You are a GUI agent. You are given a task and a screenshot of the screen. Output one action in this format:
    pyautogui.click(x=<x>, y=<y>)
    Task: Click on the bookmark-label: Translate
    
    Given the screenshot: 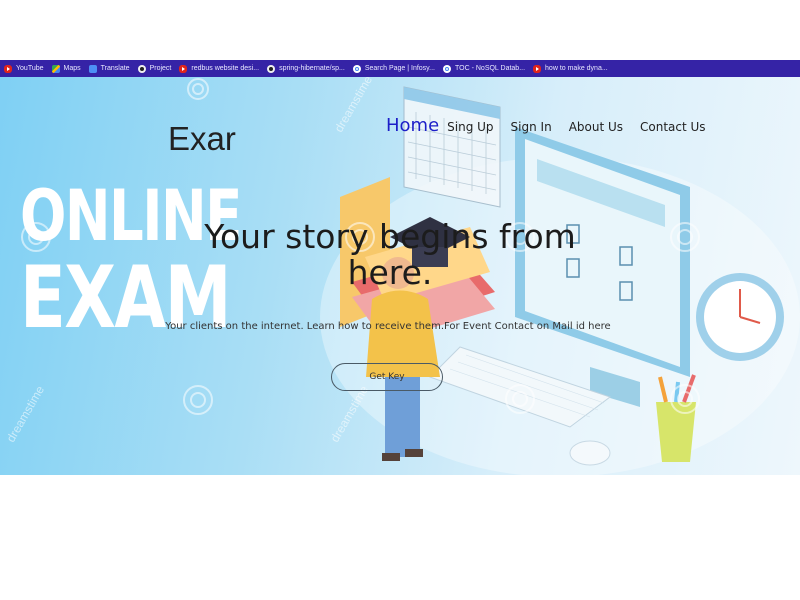 What is the action you would take?
    pyautogui.click(x=115, y=68)
    